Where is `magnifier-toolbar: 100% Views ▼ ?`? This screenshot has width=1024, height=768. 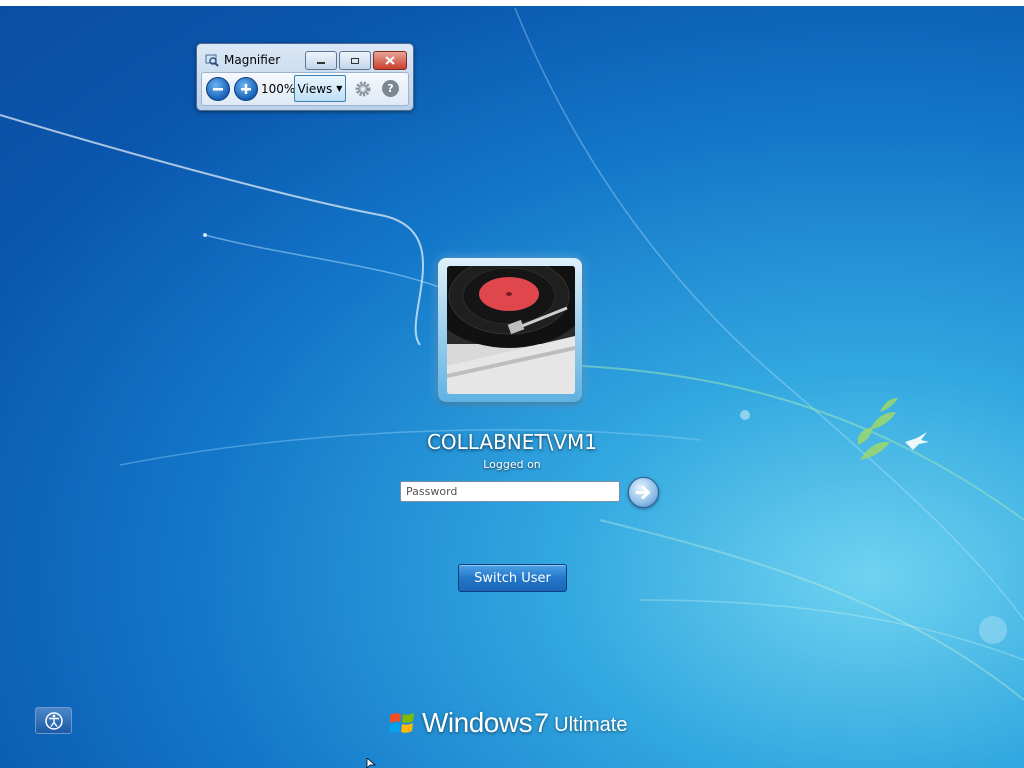 magnifier-toolbar: 100% Views ▼ ? is located at coordinates (305, 89).